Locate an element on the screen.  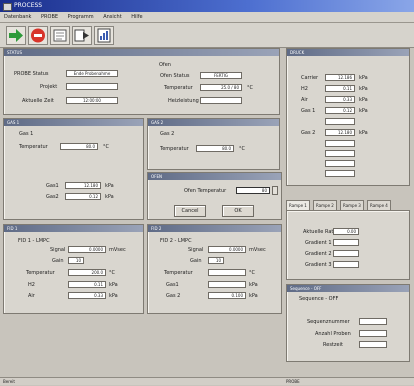
status-bar: Bereit PROBE is located at coordinates (207, 381).